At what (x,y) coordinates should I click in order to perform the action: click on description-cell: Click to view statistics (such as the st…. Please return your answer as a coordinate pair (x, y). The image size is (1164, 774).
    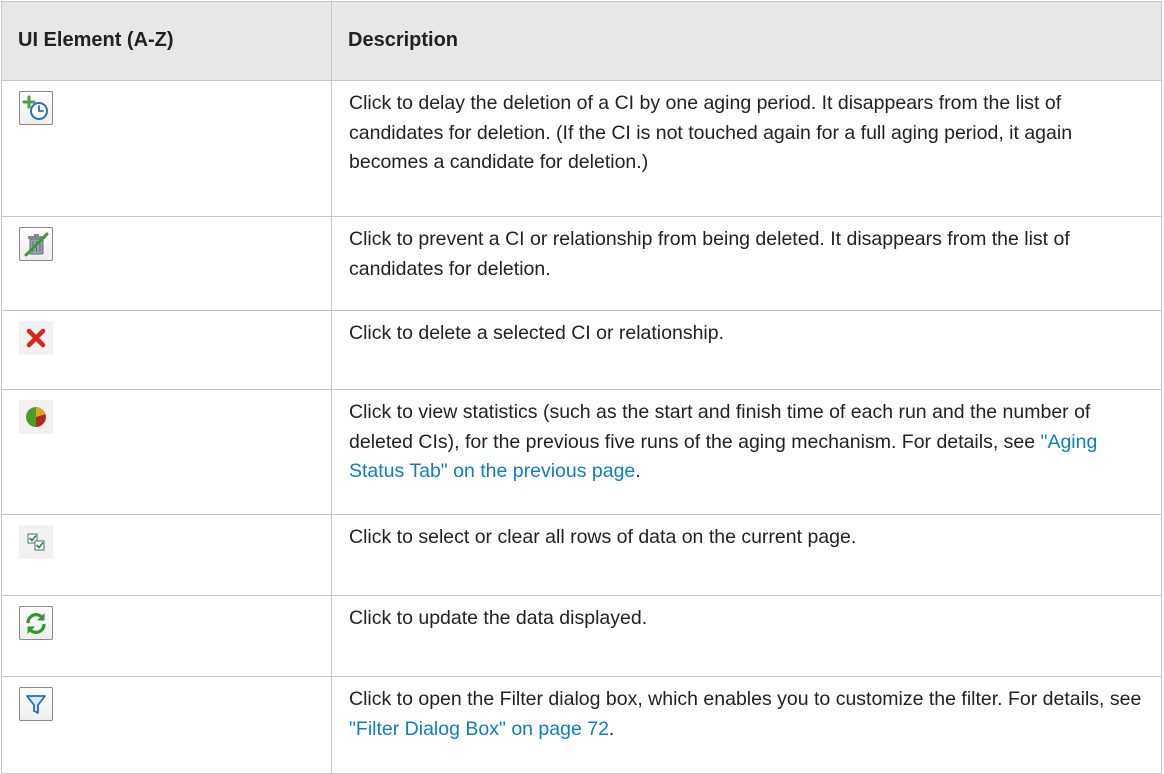
    Looking at the image, I should click on (746, 452).